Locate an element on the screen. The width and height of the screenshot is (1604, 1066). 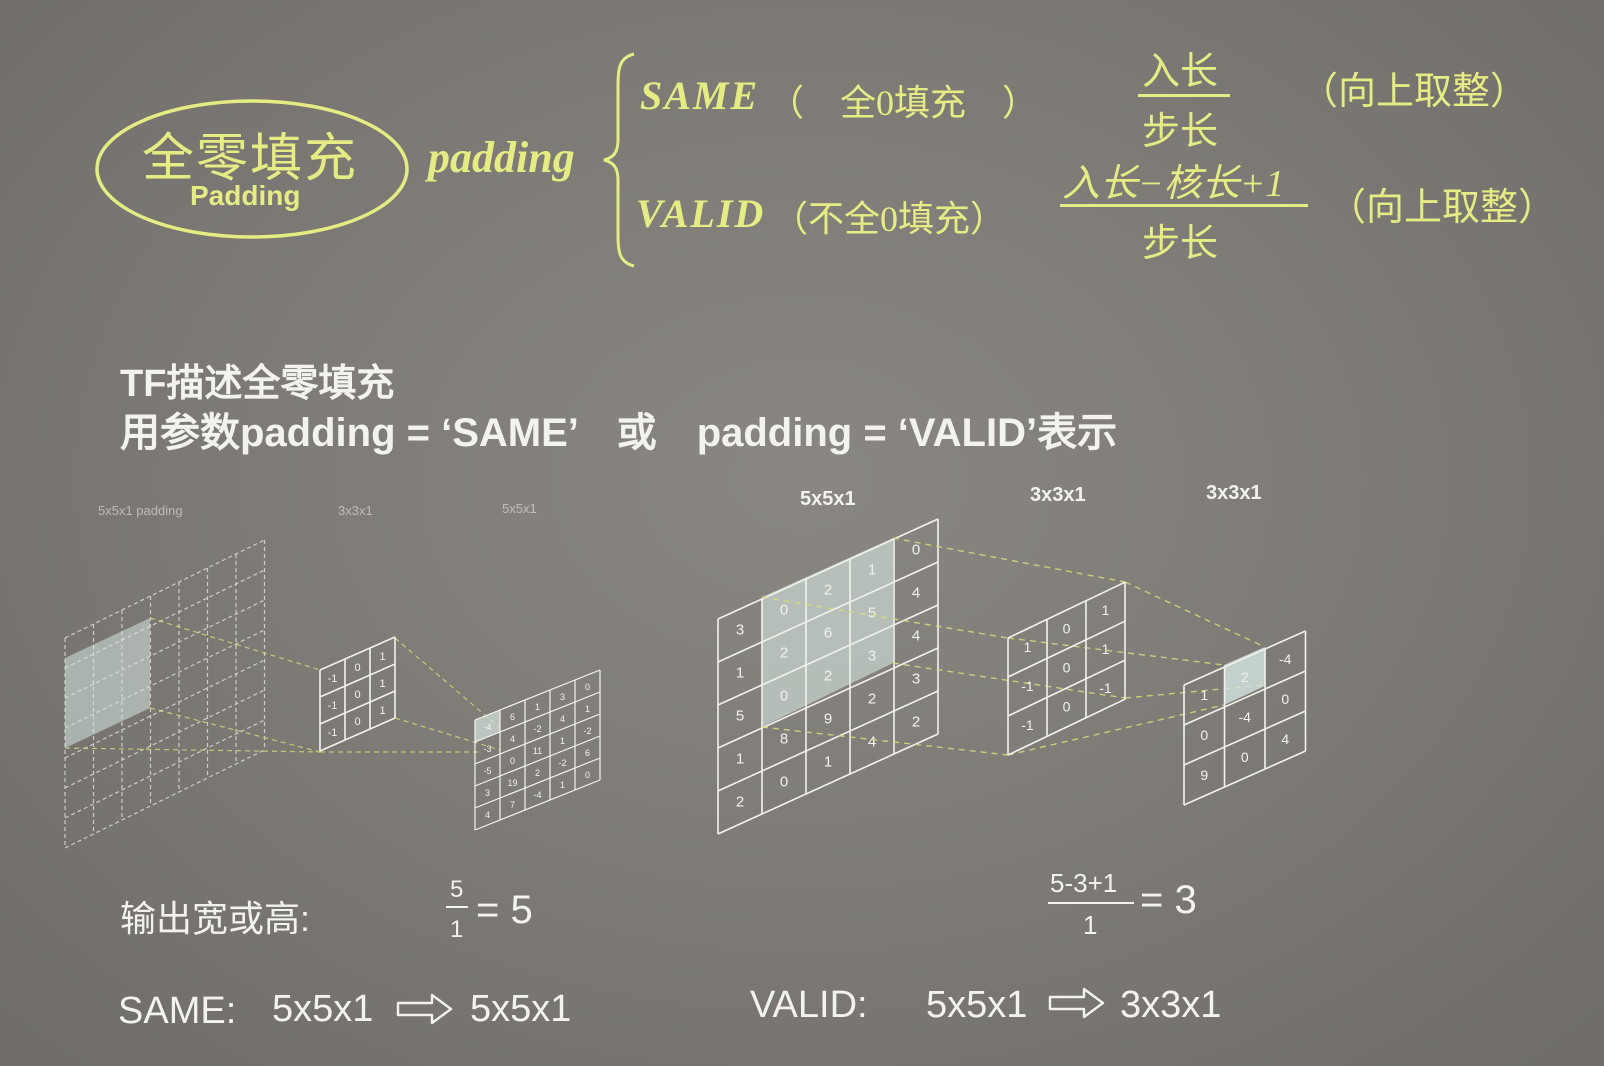
valid-formula-numerator: 5-3+1 is located at coordinates (1084, 883).